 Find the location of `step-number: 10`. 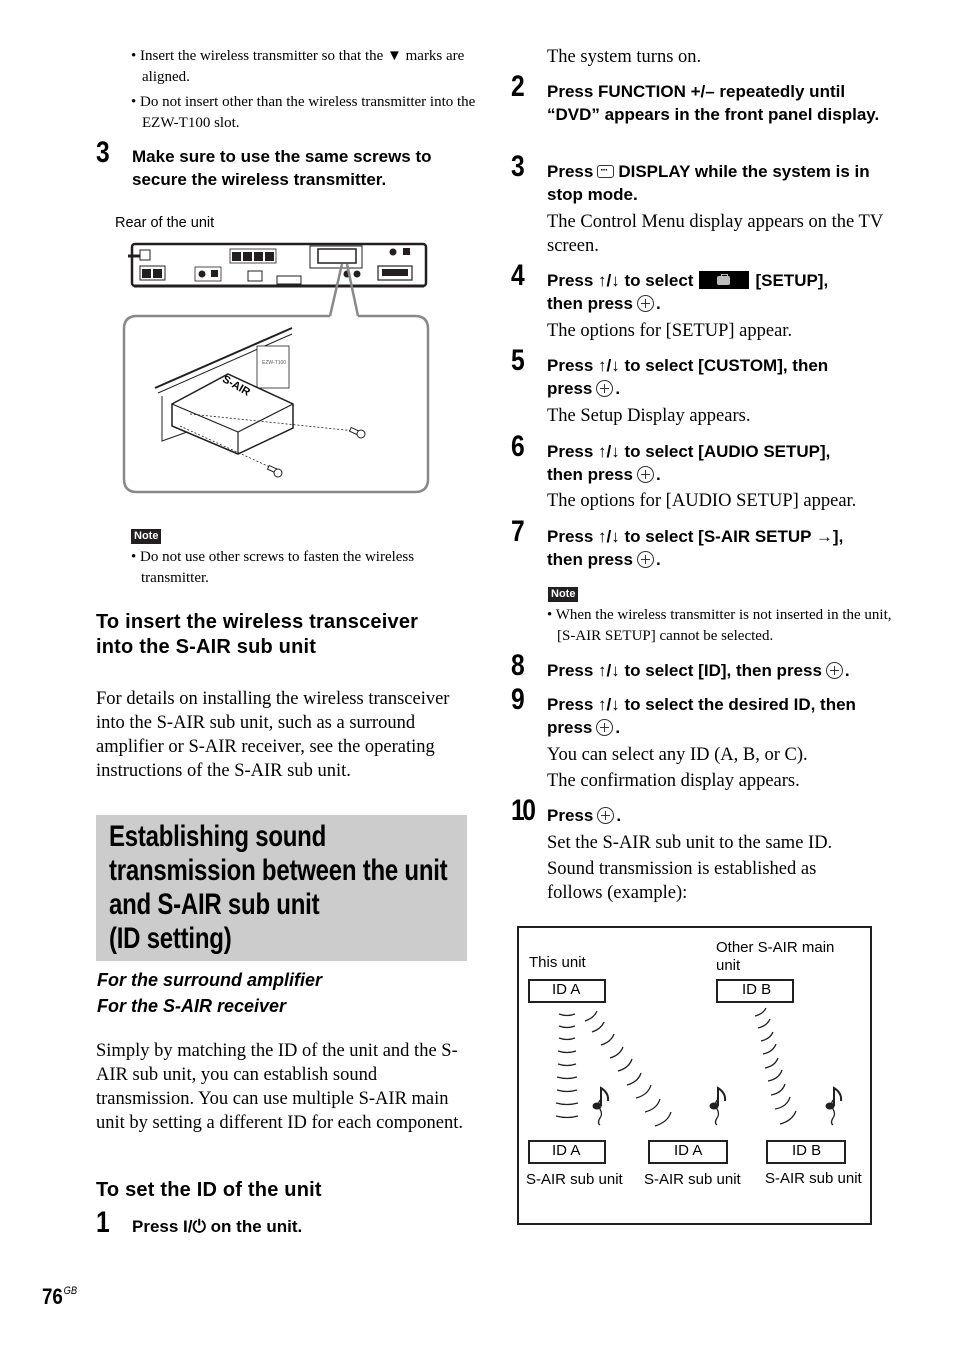

step-number: 10 is located at coordinates (523, 810).